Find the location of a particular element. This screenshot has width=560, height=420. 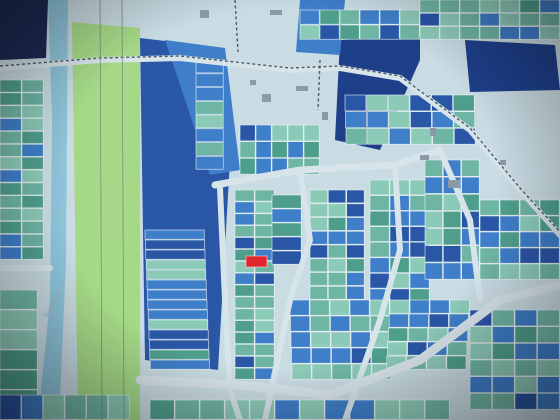

parcel-blue-navy-top-right is located at coordinates (512, 66).